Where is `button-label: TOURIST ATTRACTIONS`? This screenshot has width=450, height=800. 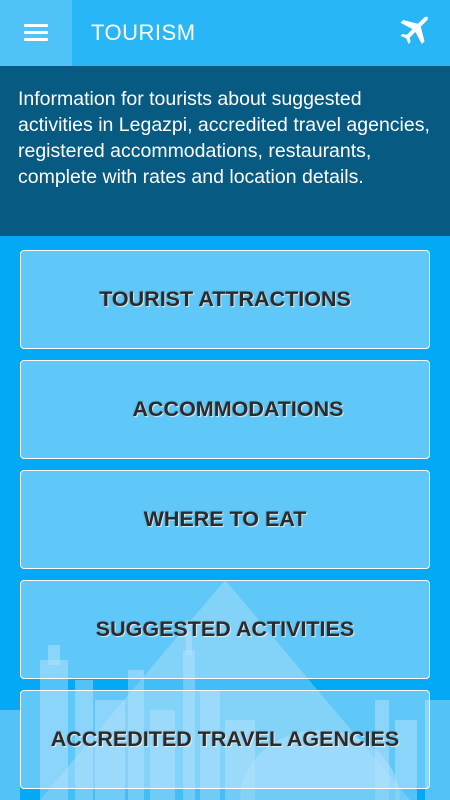 button-label: TOURIST ATTRACTIONS is located at coordinates (225, 299).